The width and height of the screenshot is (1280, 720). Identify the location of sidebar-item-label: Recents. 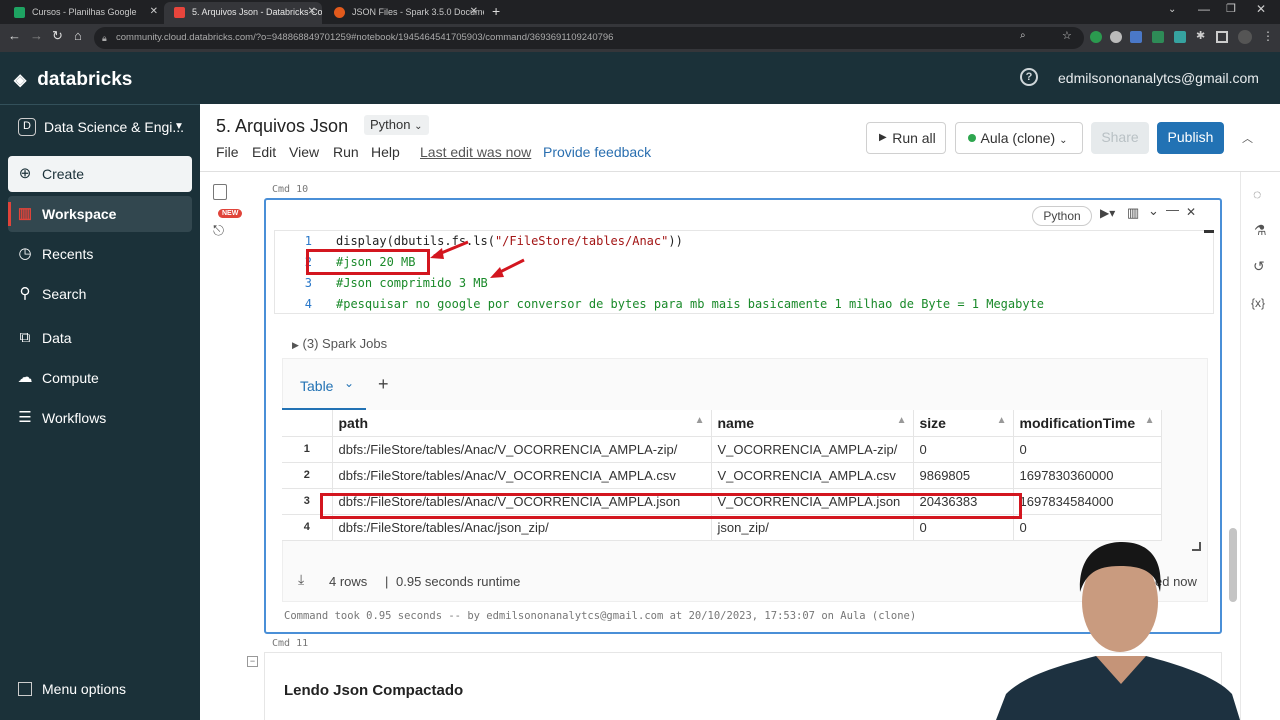
(68, 254).